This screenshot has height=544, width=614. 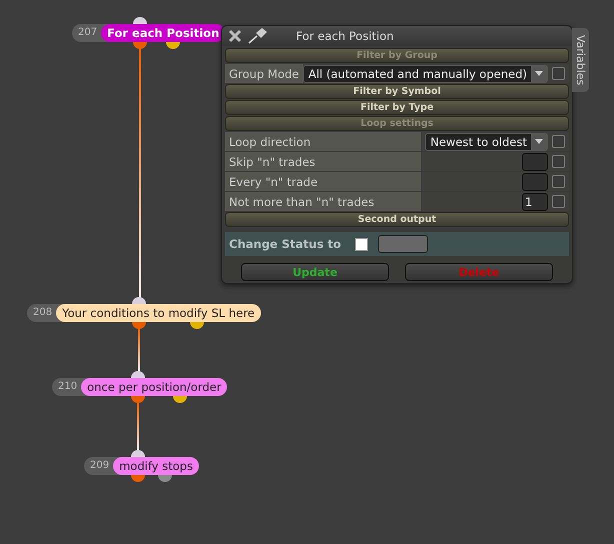 I want to click on dropdown: All (automated and manually opened), so click(x=425, y=73).